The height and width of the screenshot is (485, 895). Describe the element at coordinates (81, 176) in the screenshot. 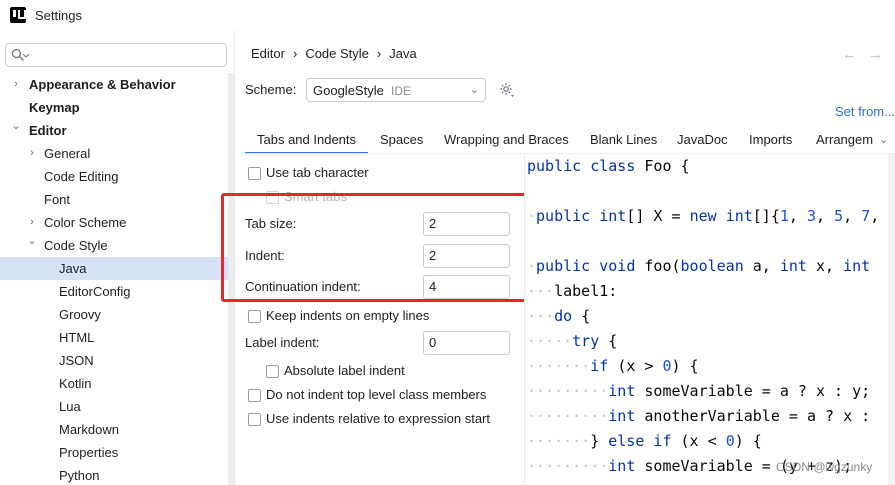

I see `sidebar-item-label: Code Editing` at that location.